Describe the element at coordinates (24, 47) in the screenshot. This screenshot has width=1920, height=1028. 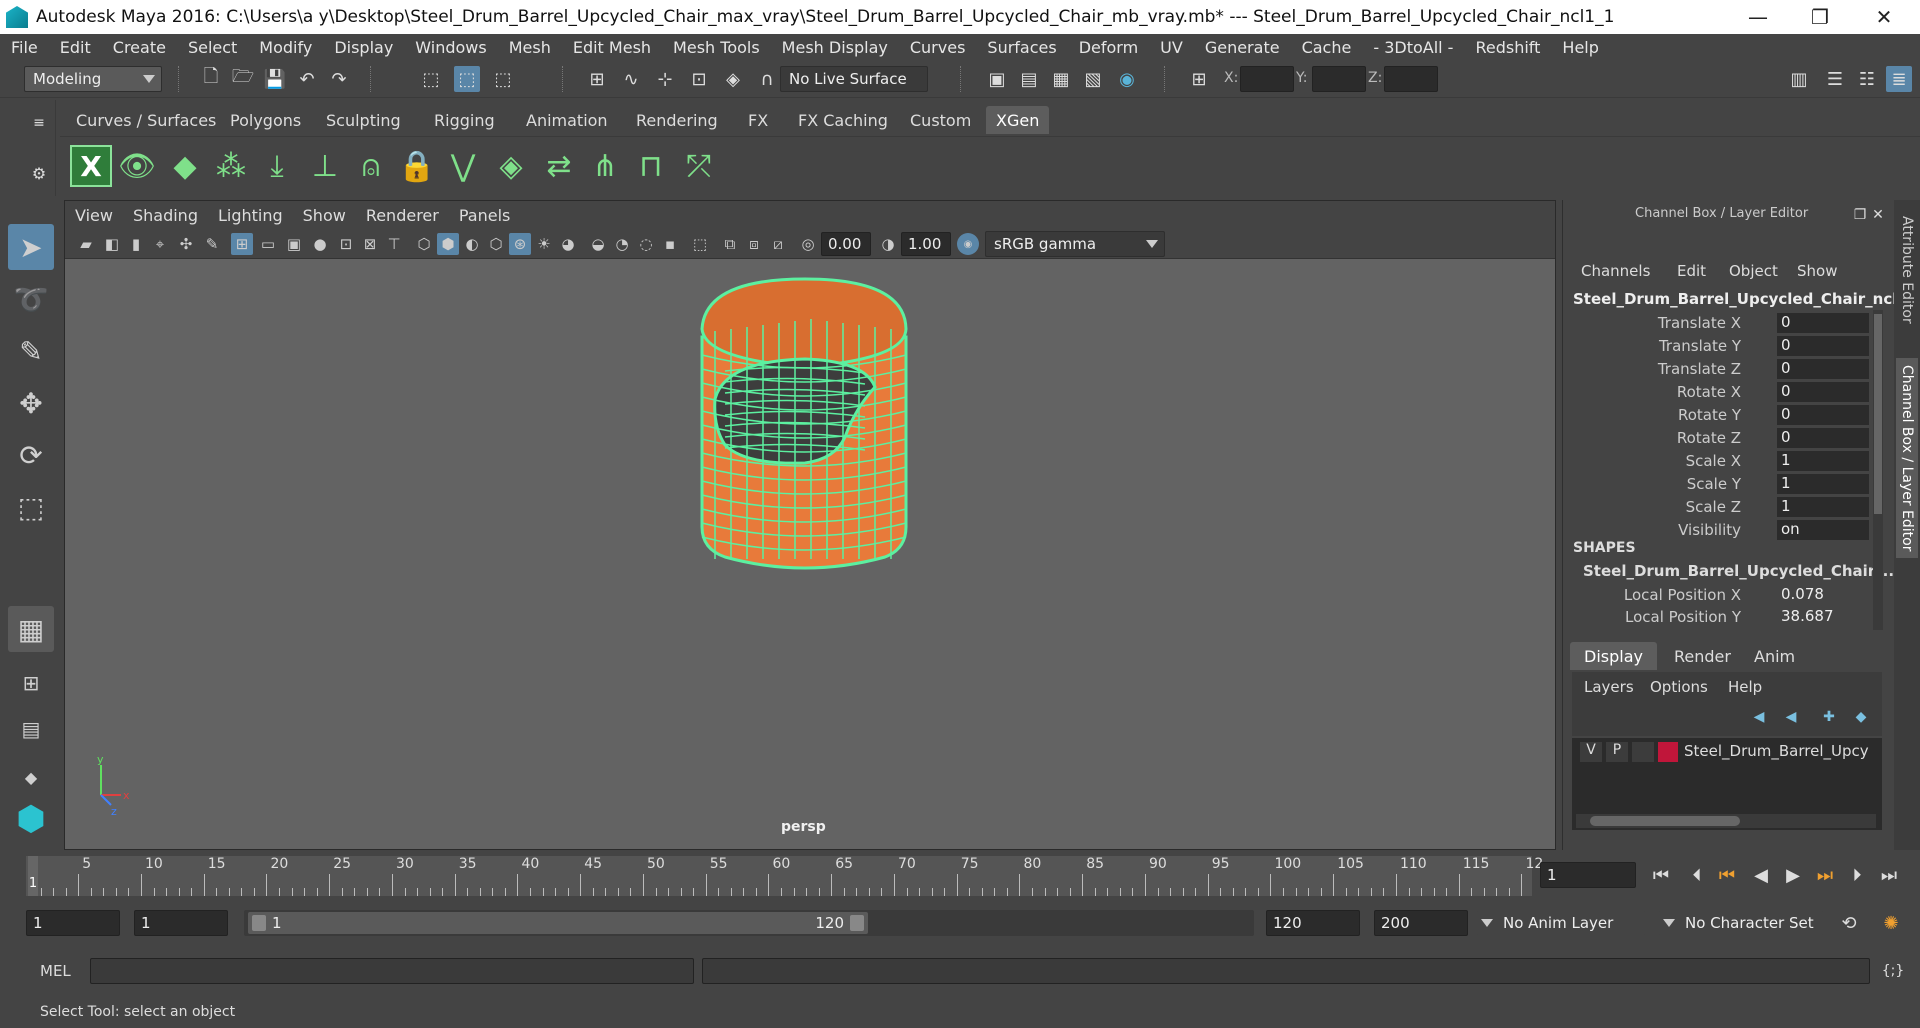
I see `menu-file: File` at that location.